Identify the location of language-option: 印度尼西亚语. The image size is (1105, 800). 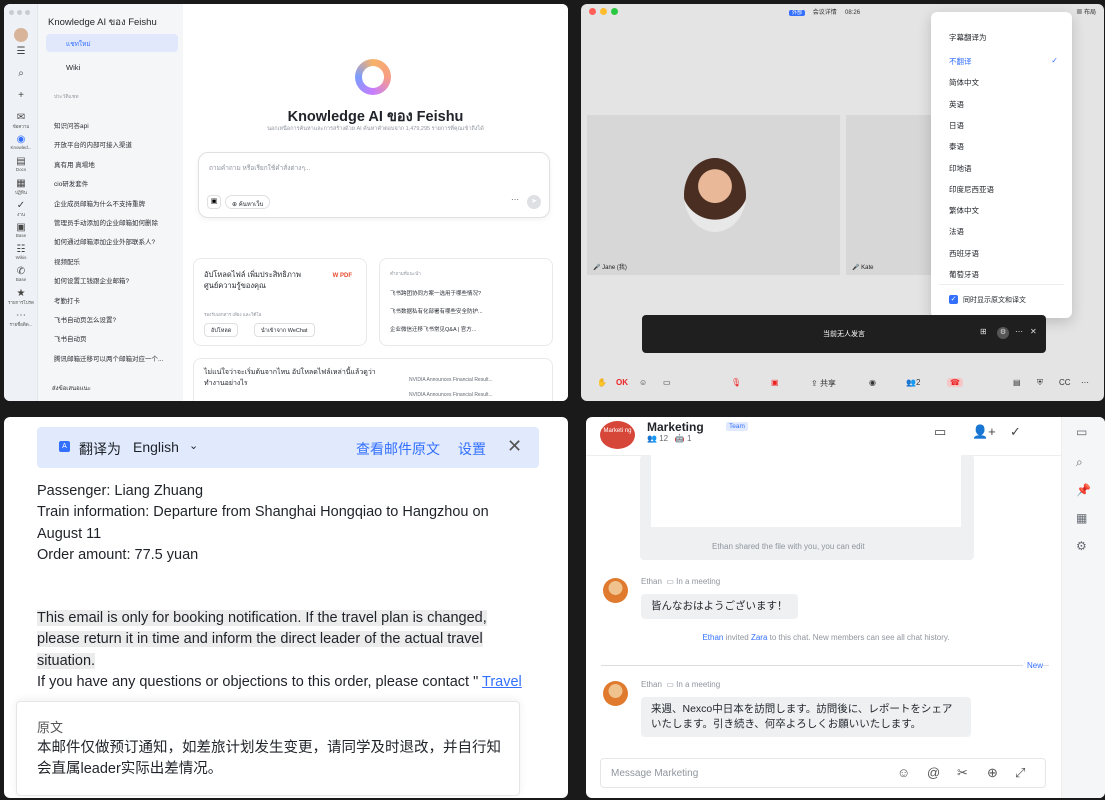
(971, 189).